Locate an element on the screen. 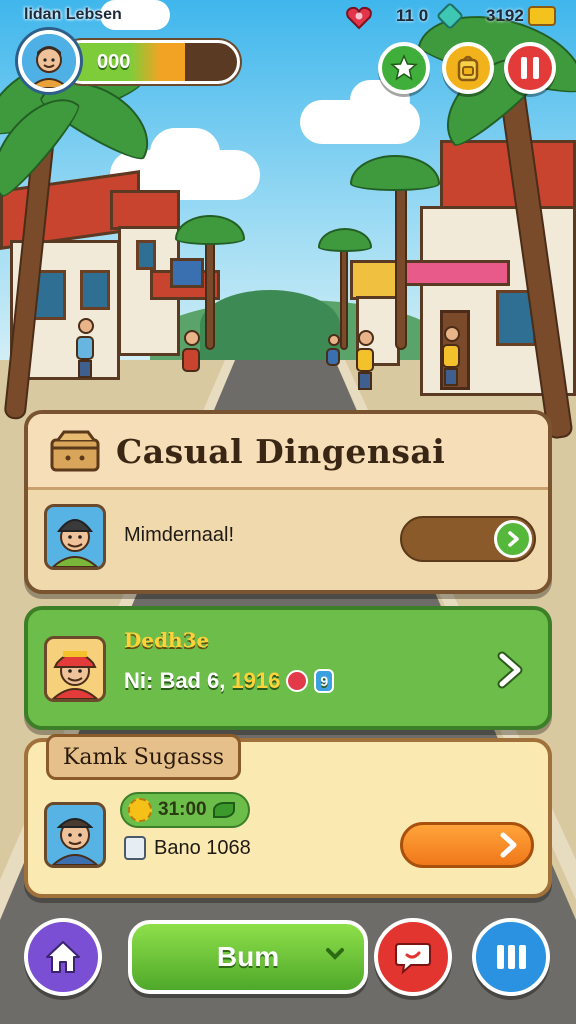 The width and height of the screenshot is (576, 1024). reward-value-3: 9 is located at coordinates (324, 681).